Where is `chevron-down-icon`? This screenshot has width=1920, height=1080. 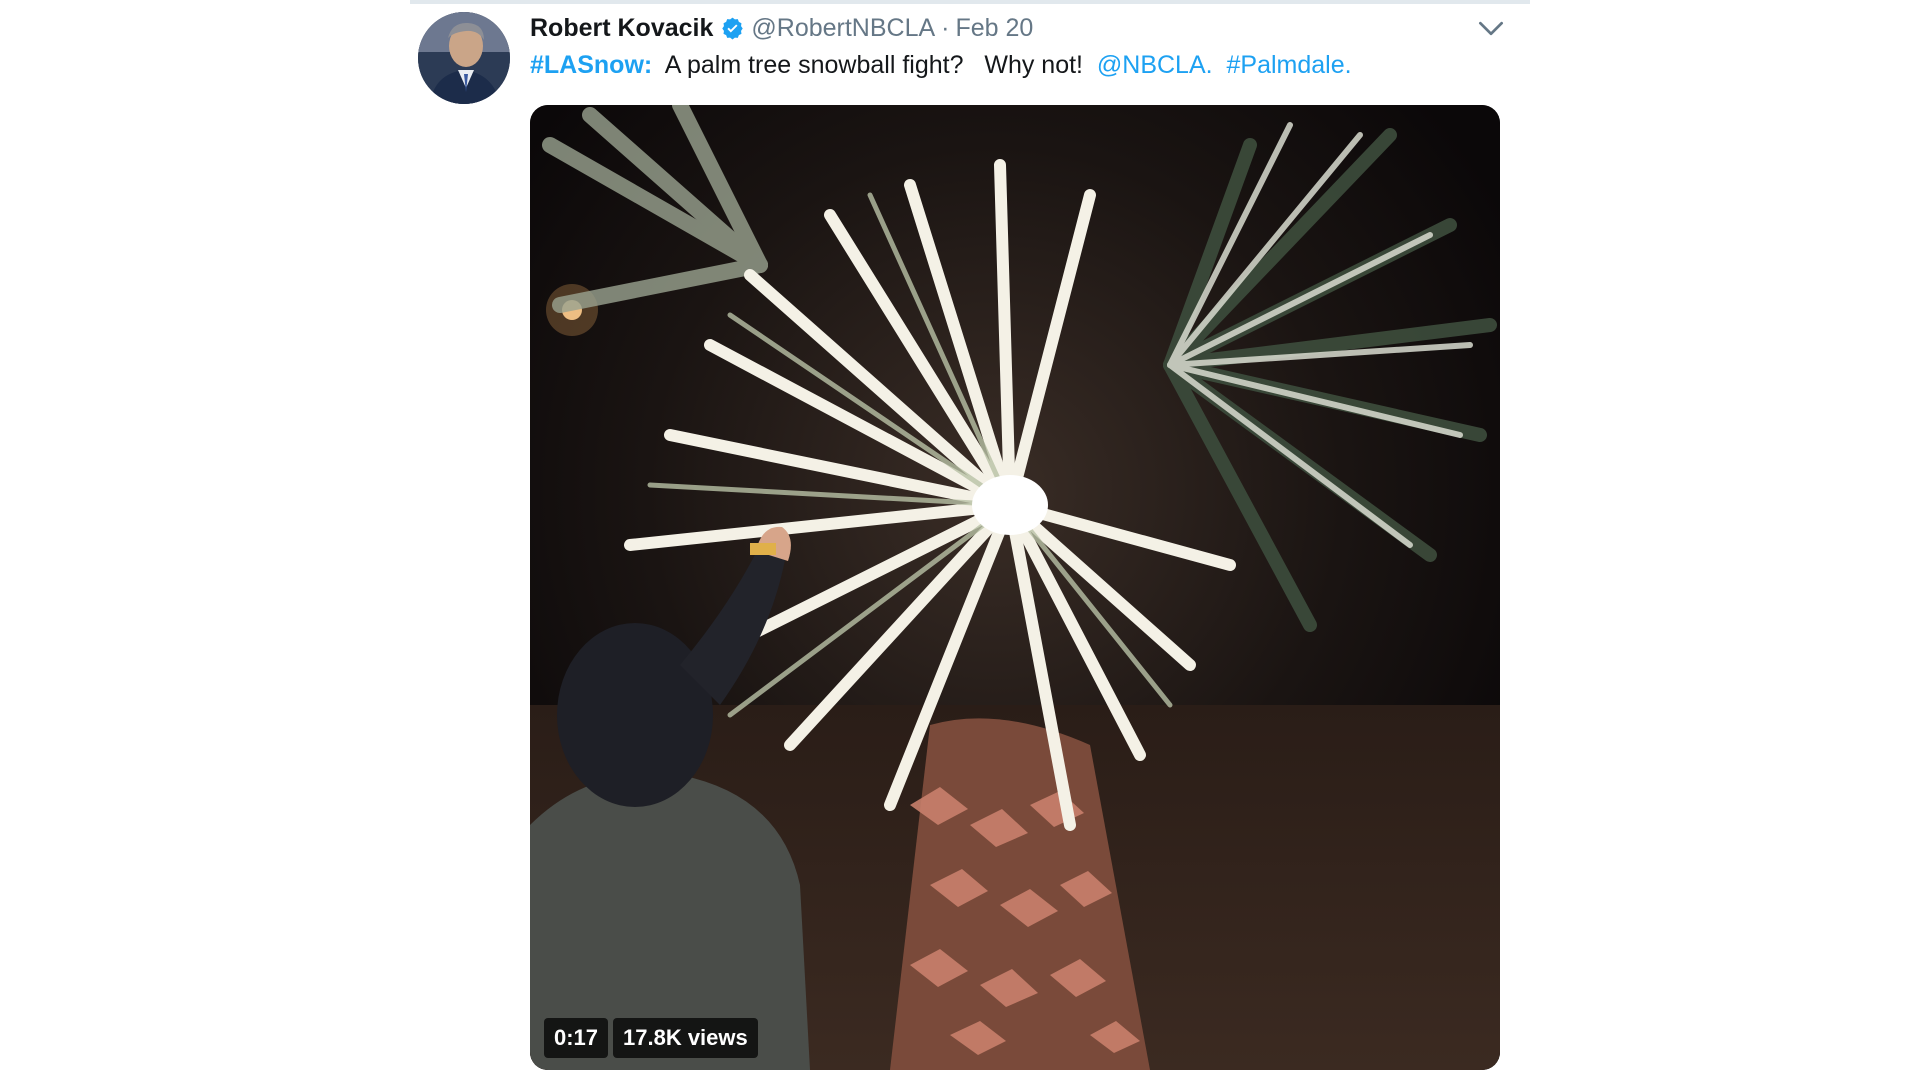 chevron-down-icon is located at coordinates (1491, 28).